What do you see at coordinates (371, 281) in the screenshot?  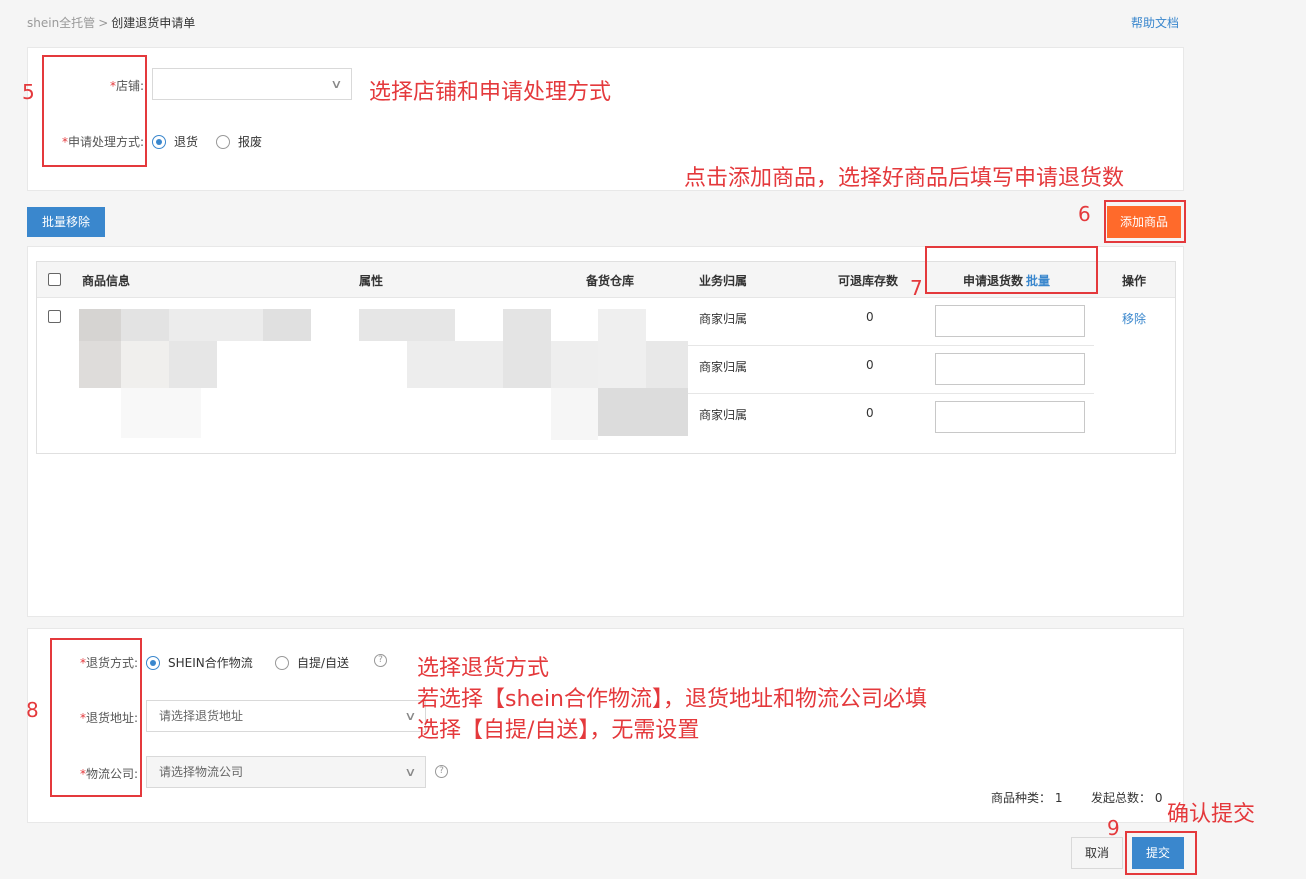 I see `col-attributes: 属性` at bounding box center [371, 281].